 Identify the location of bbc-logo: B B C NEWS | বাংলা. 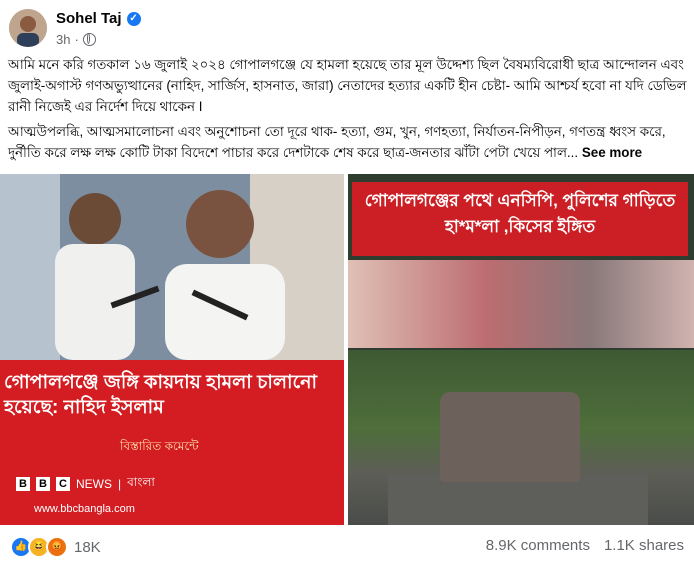
(85, 484).